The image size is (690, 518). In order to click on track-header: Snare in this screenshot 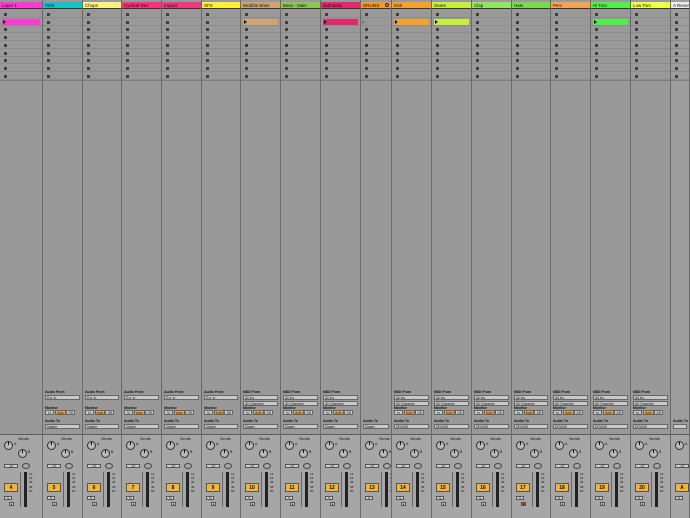, I will do `click(451, 5)`.